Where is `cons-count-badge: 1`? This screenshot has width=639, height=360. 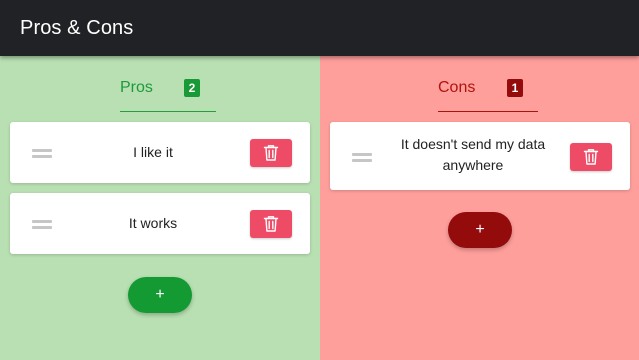 cons-count-badge: 1 is located at coordinates (515, 88).